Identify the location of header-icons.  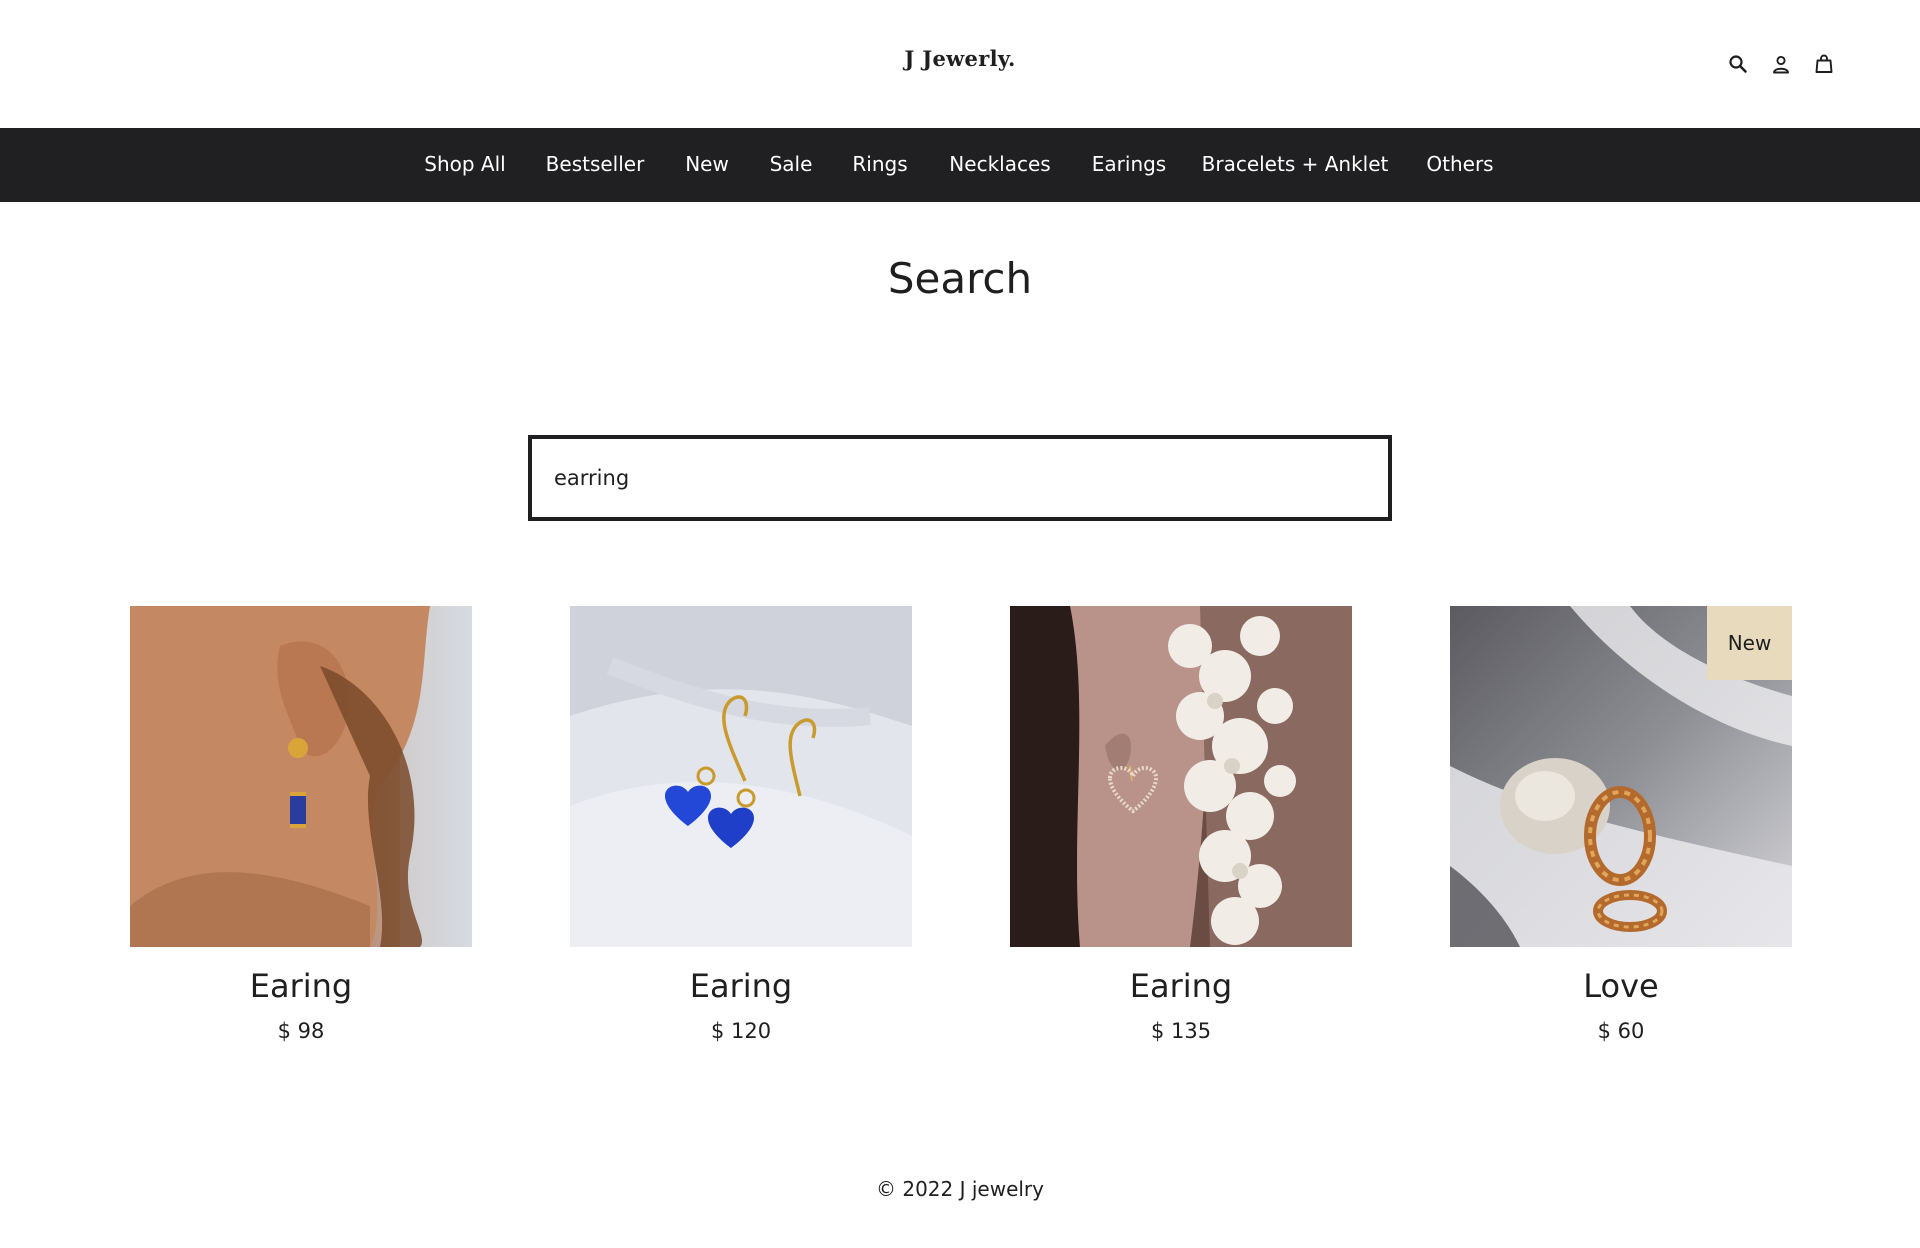
(960, 64).